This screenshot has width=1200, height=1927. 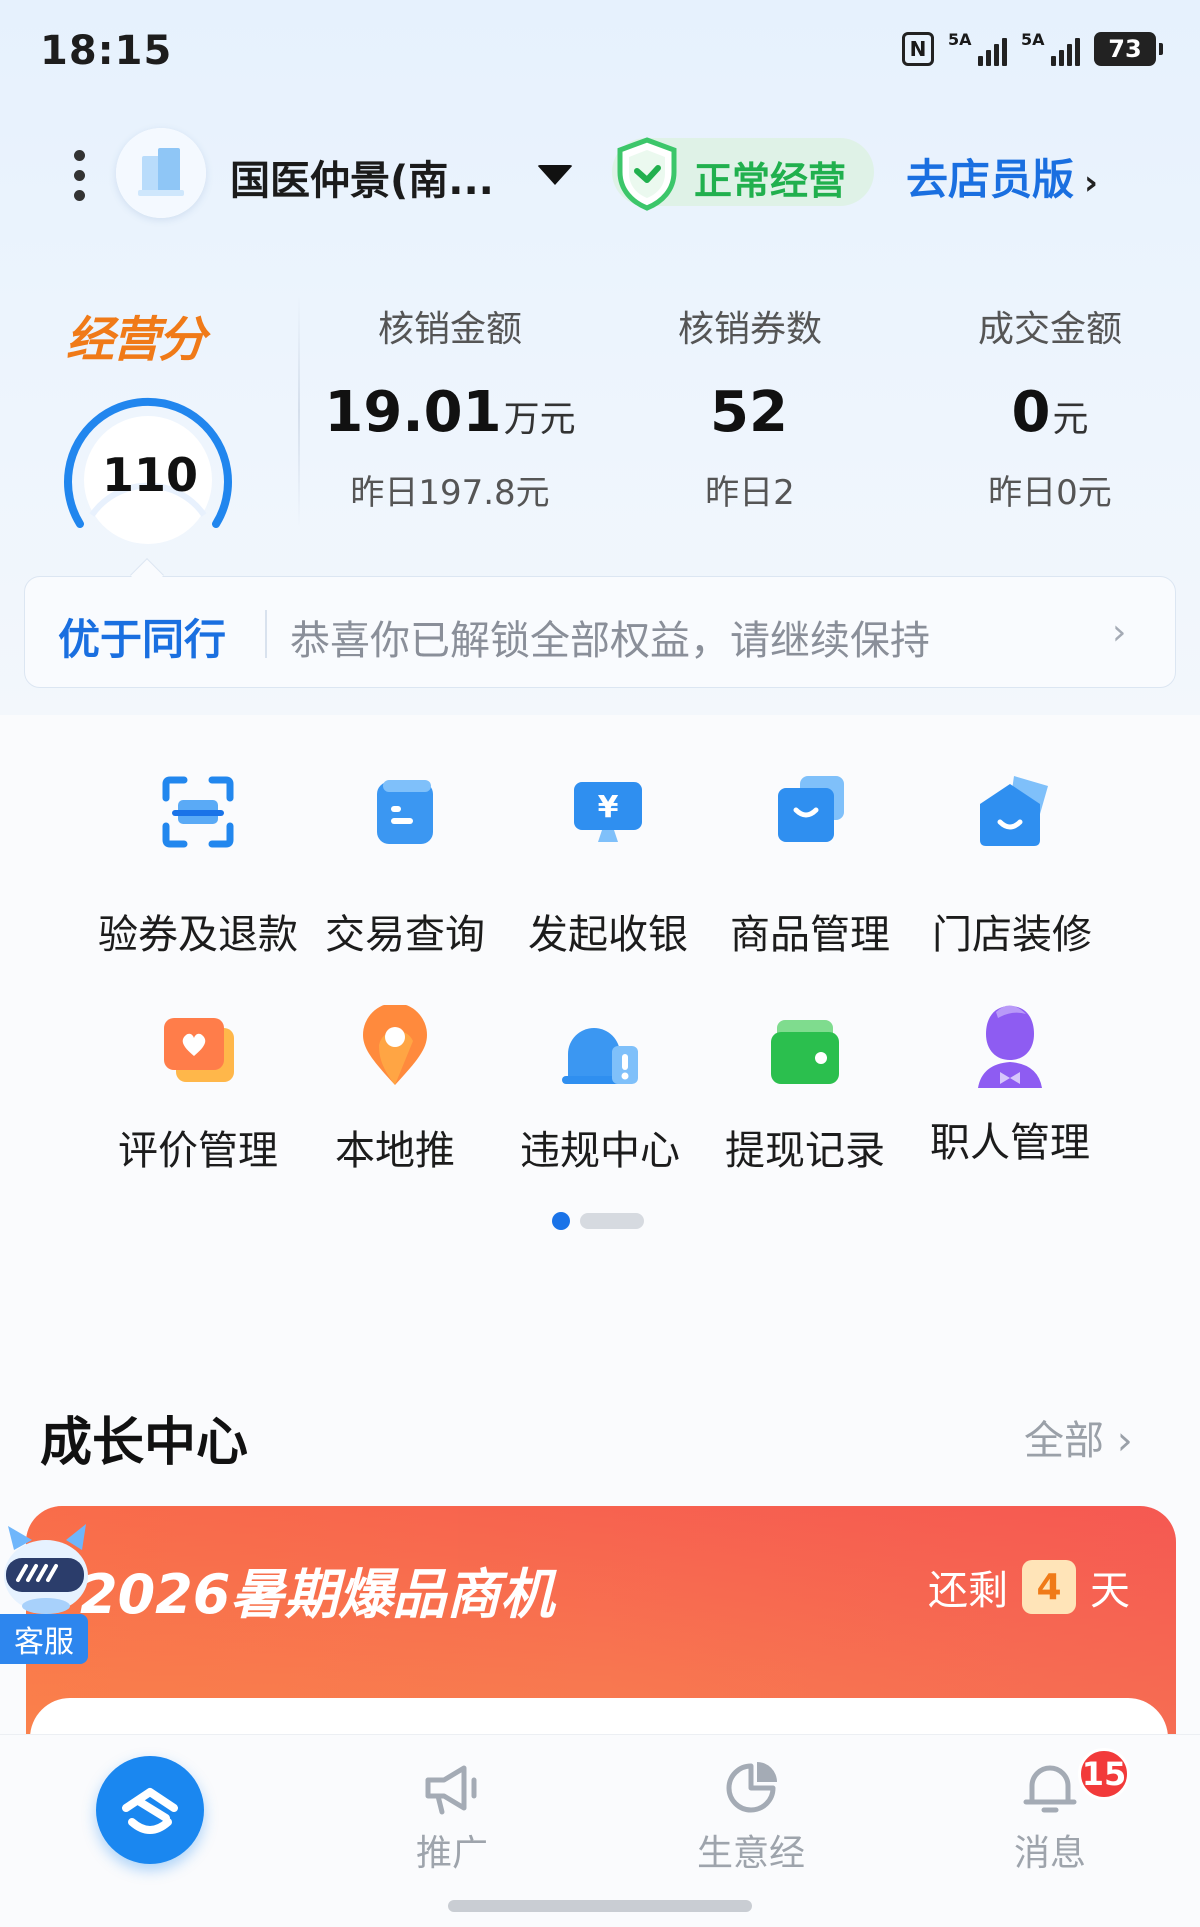 I want to click on metric-unit: 元, so click(x=1070, y=419).